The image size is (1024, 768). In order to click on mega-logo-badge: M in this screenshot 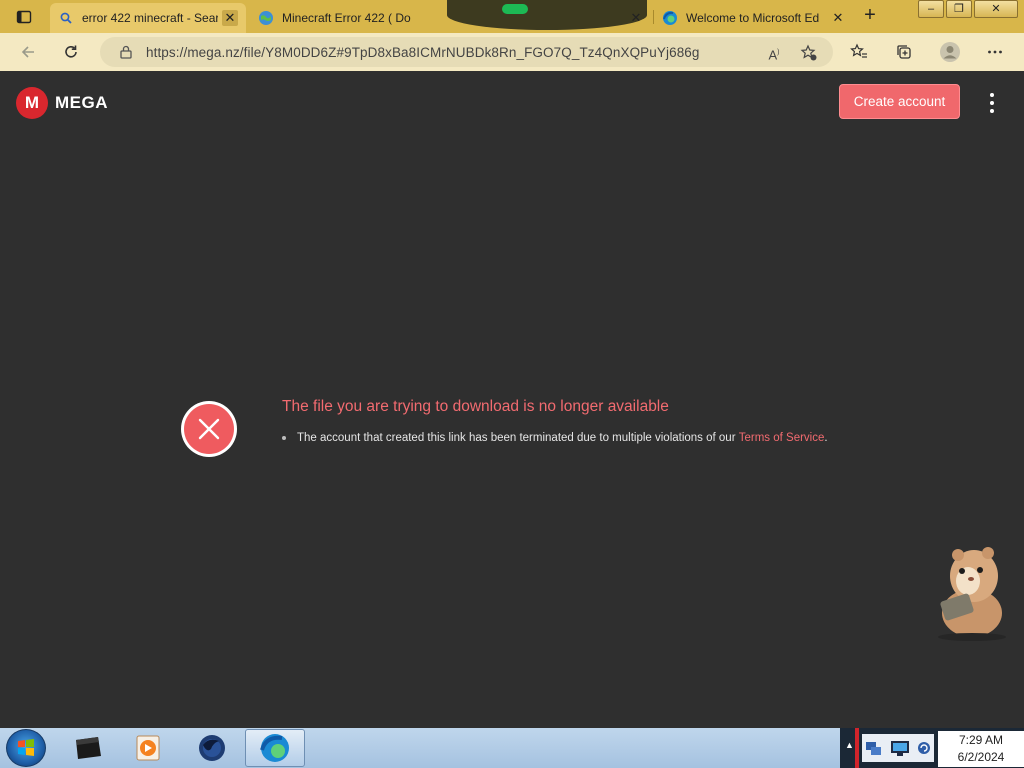, I will do `click(32, 103)`.